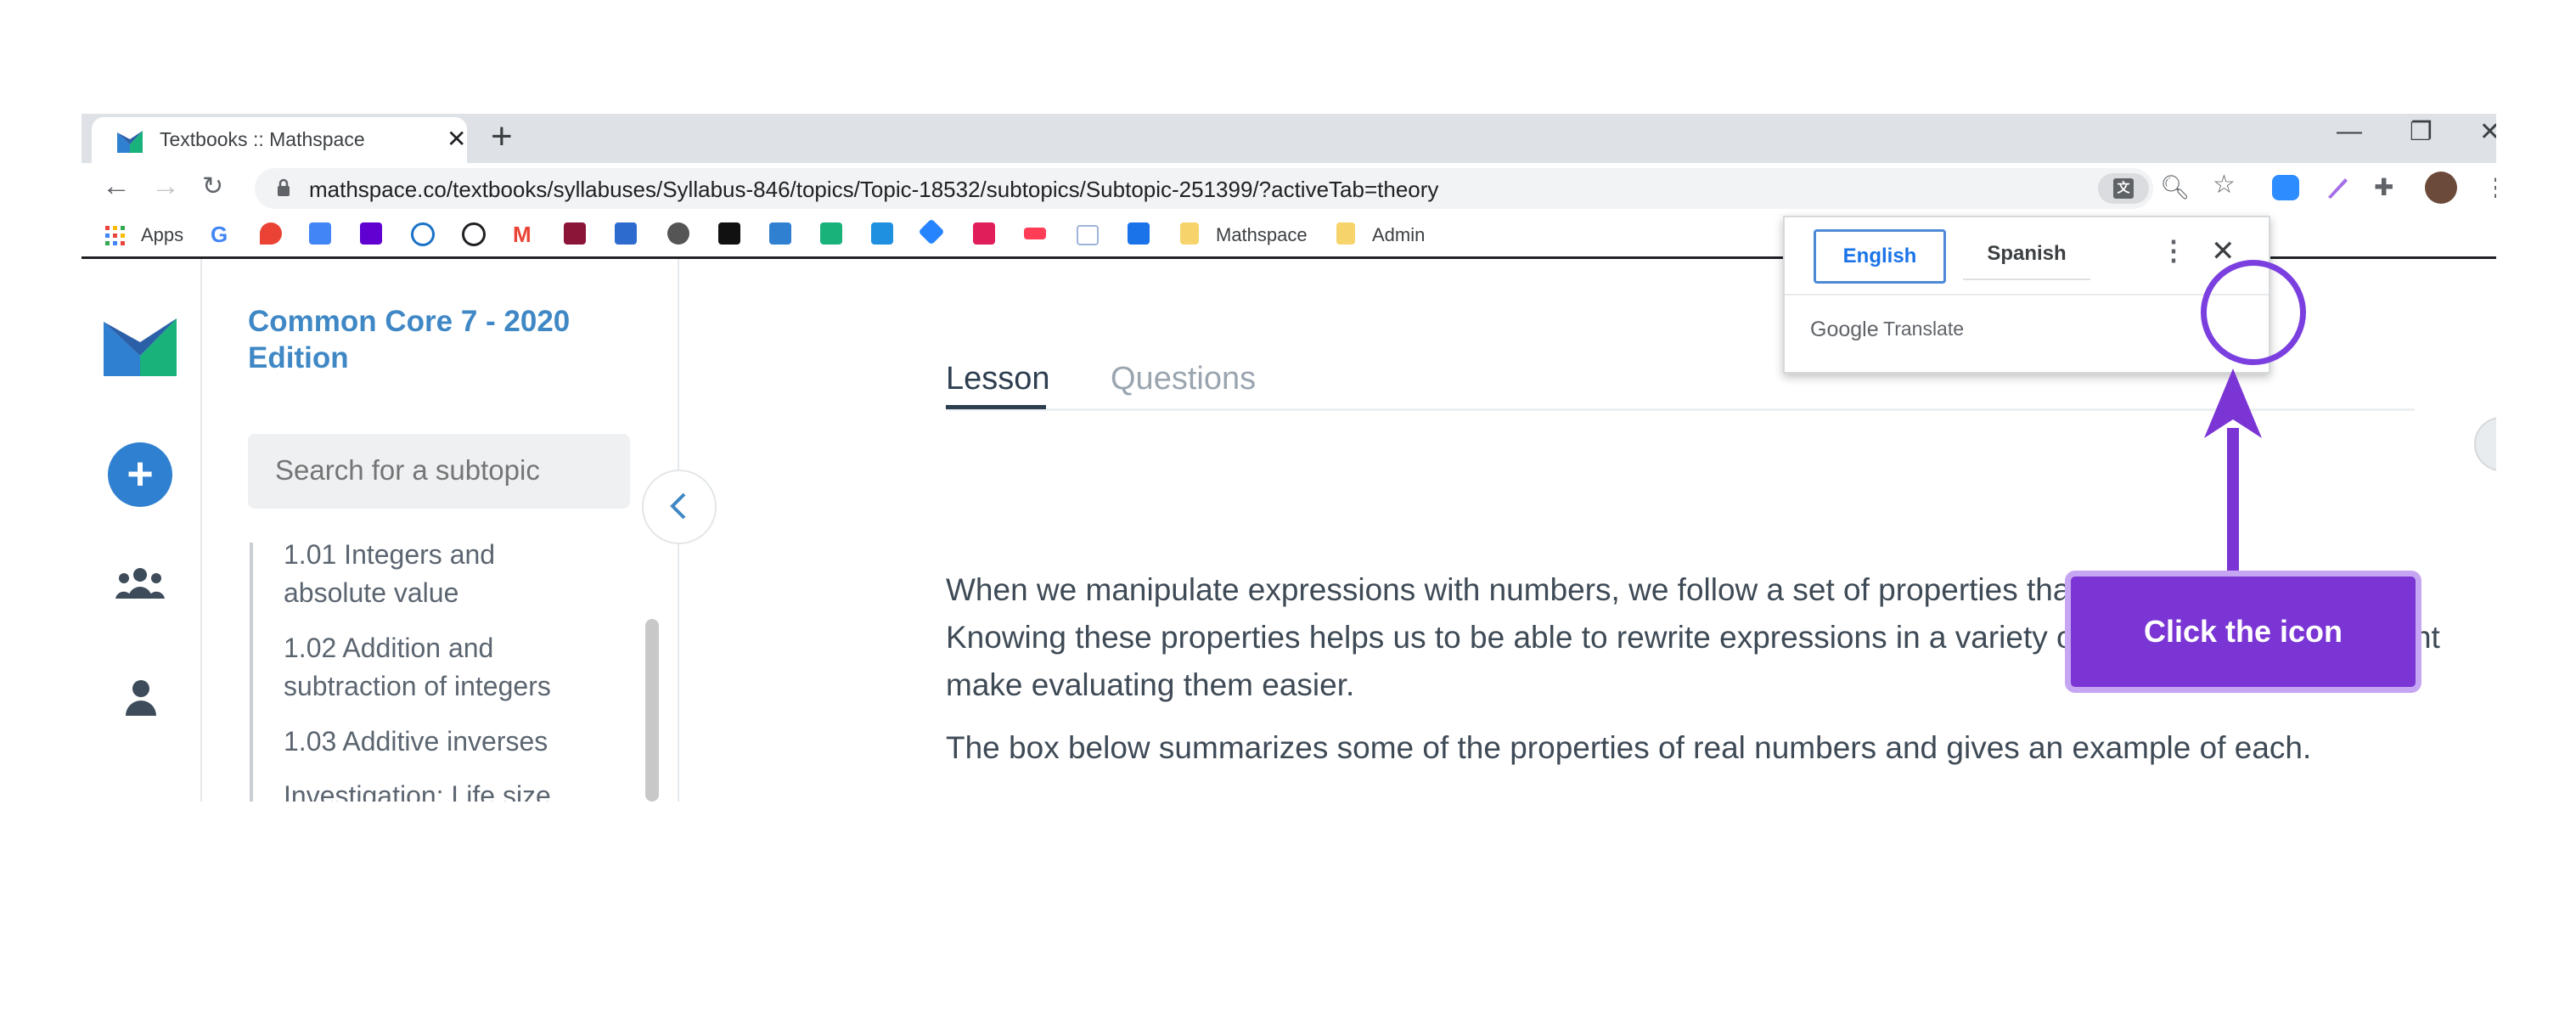  I want to click on translate-icon: 文, so click(2123, 188).